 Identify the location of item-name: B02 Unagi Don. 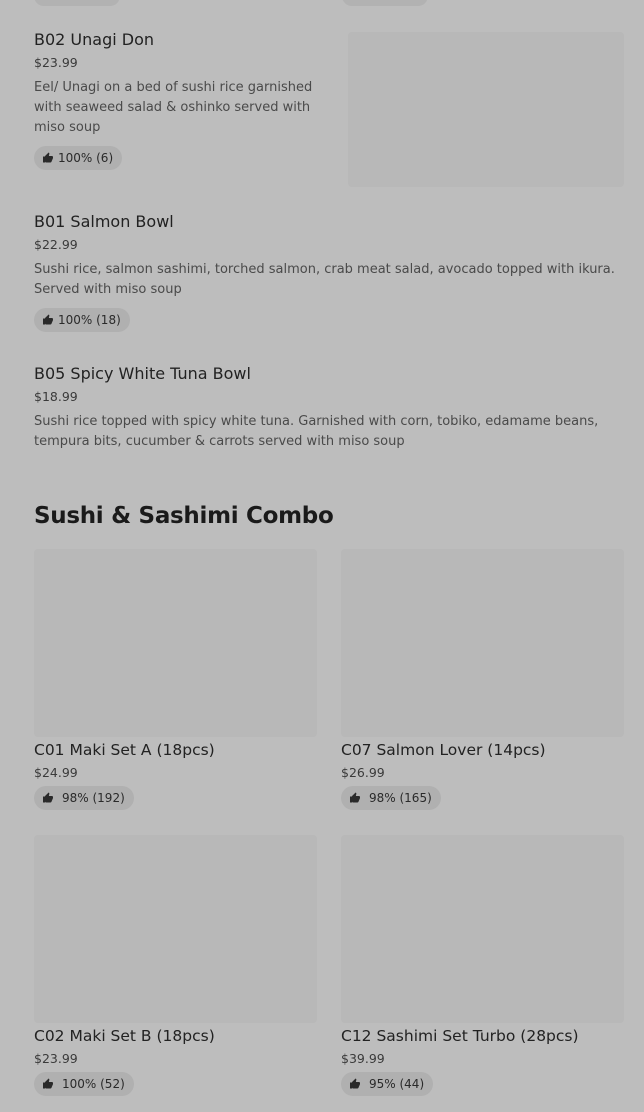
(94, 39).